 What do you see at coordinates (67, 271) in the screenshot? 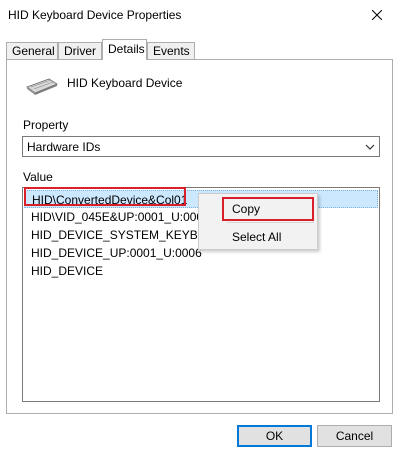
I see `list-item: HID_DEVICE` at bounding box center [67, 271].